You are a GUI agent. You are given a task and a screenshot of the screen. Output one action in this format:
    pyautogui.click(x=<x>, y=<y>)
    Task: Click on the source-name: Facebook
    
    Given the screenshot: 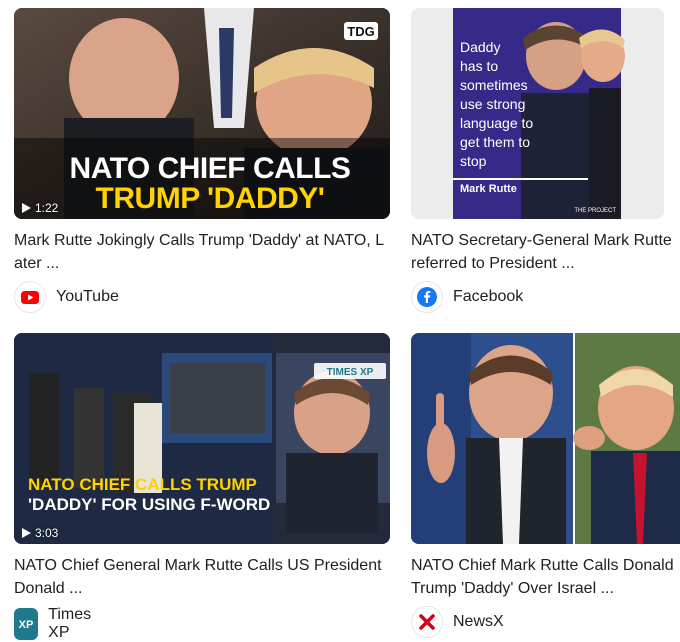 What is the action you would take?
    pyautogui.click(x=488, y=296)
    